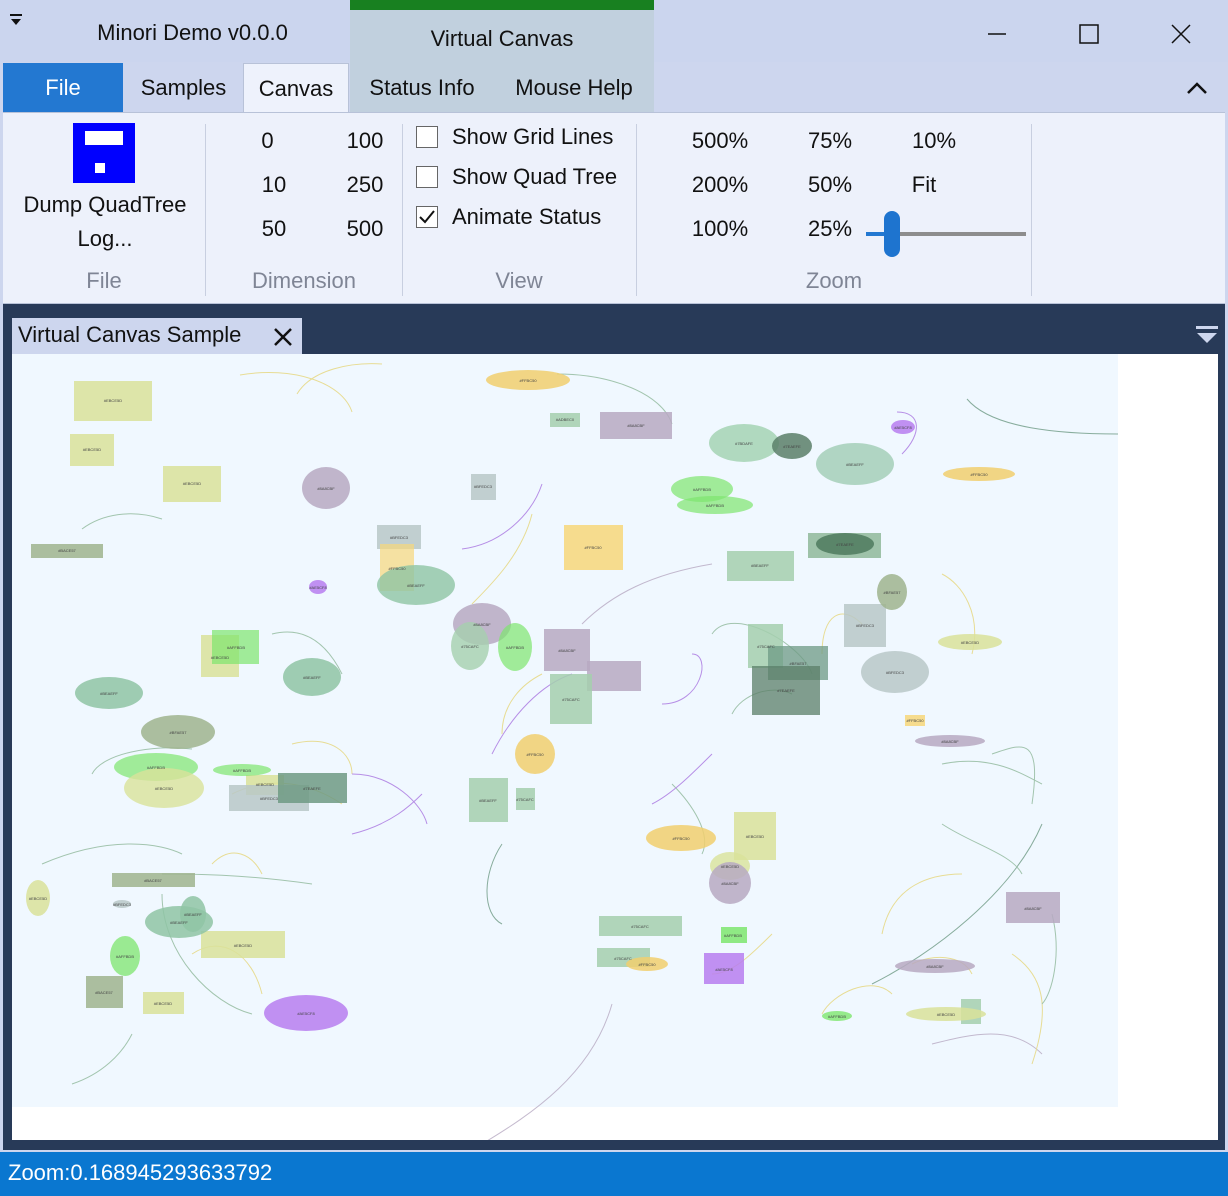 The image size is (1228, 1196). What do you see at coordinates (744, 443) in the screenshot?
I see `svg-text: #7BDAFE` at bounding box center [744, 443].